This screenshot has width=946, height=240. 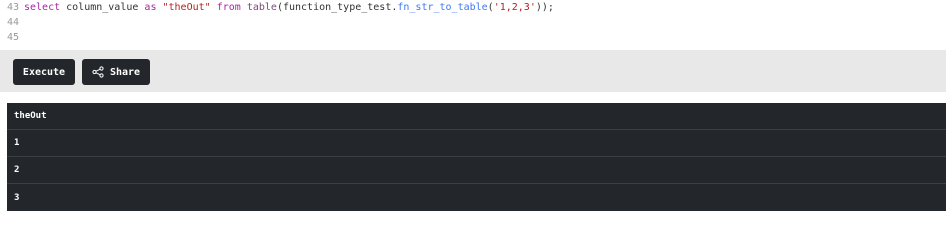 I want to click on alias-string: "theOut", so click(x=186, y=7).